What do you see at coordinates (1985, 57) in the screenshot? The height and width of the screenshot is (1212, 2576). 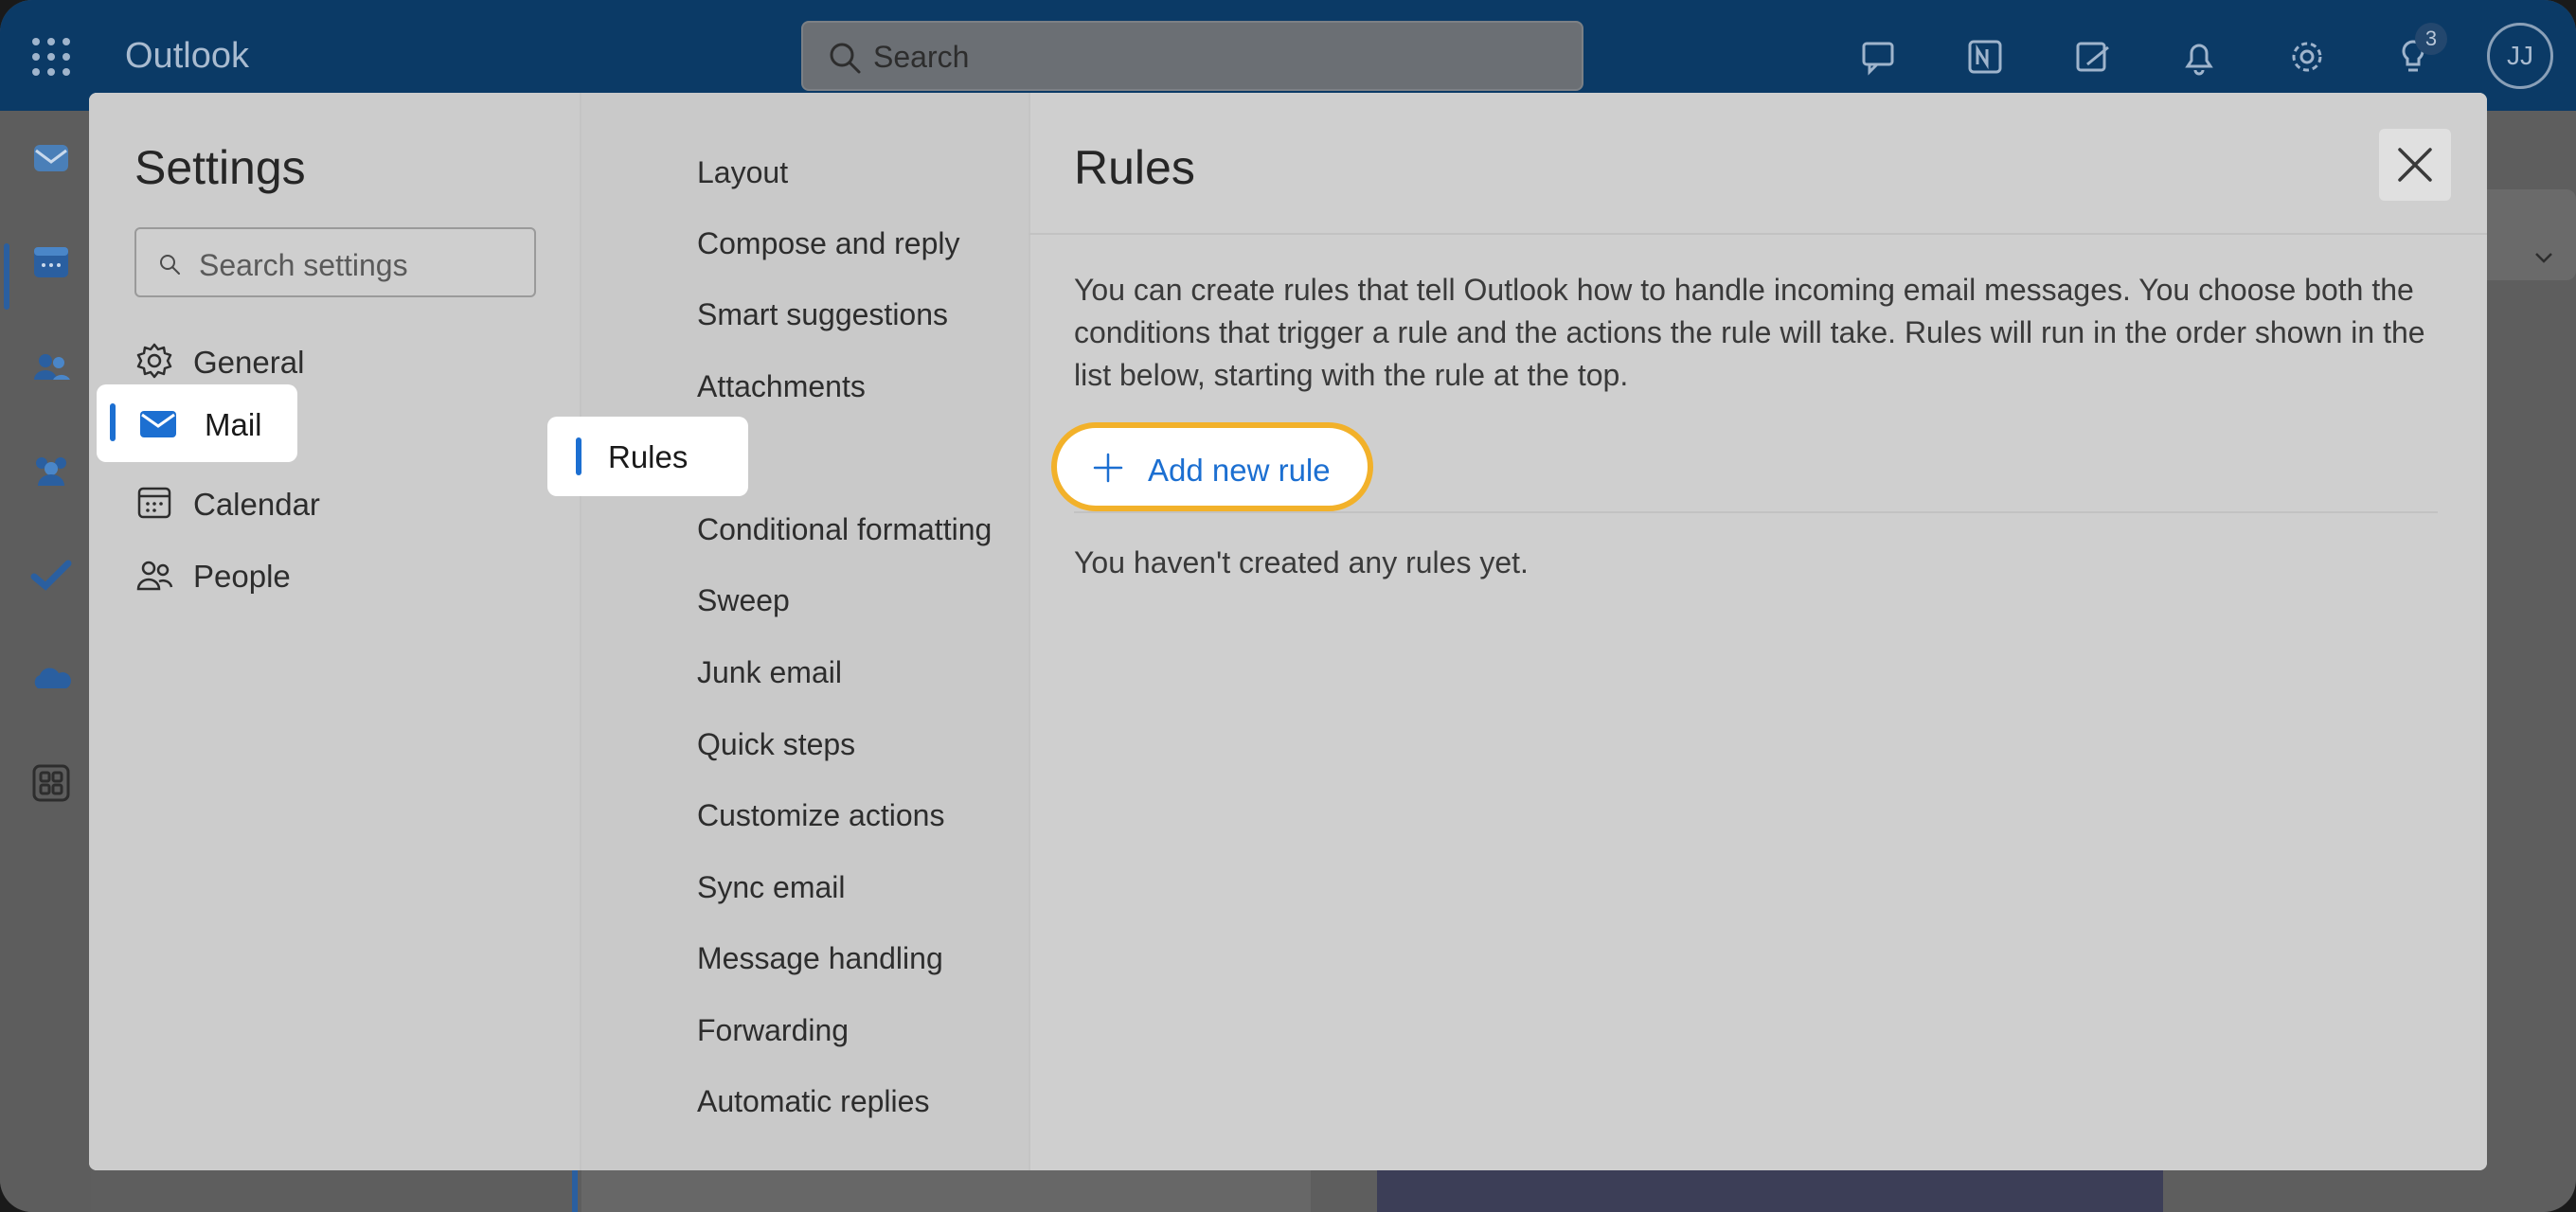 I see `onenote-icon` at bounding box center [1985, 57].